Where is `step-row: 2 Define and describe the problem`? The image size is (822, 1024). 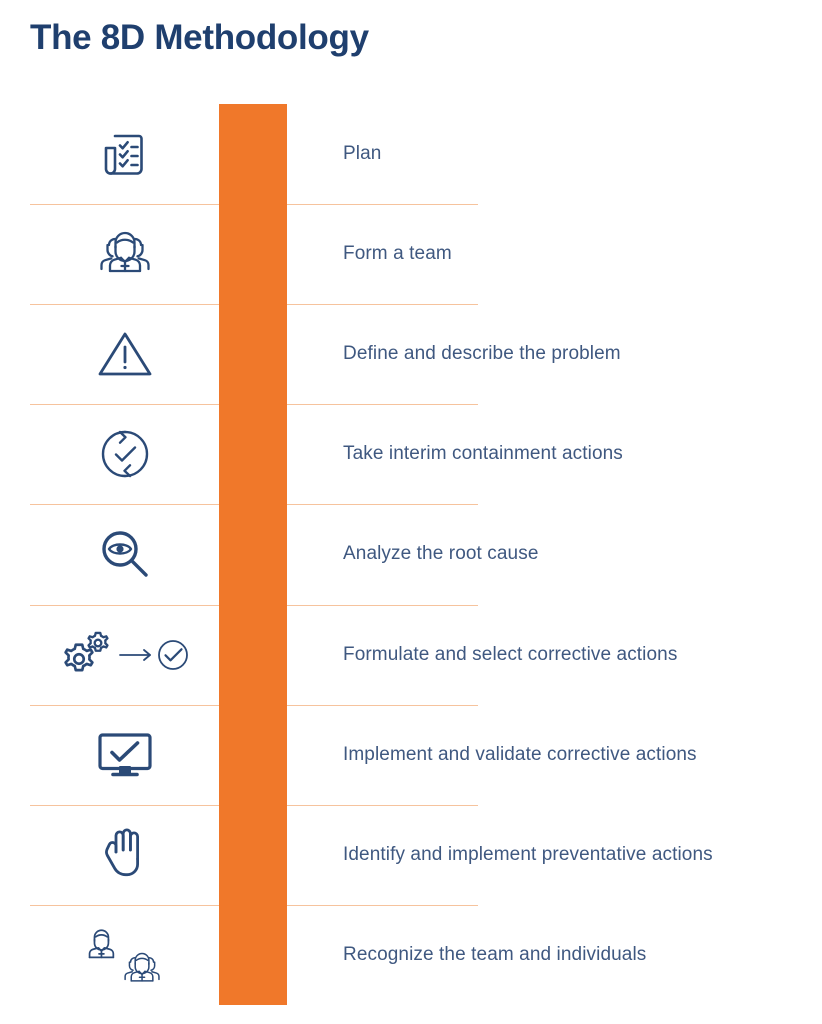
step-row: 2 Define and describe the problem is located at coordinates (411, 354).